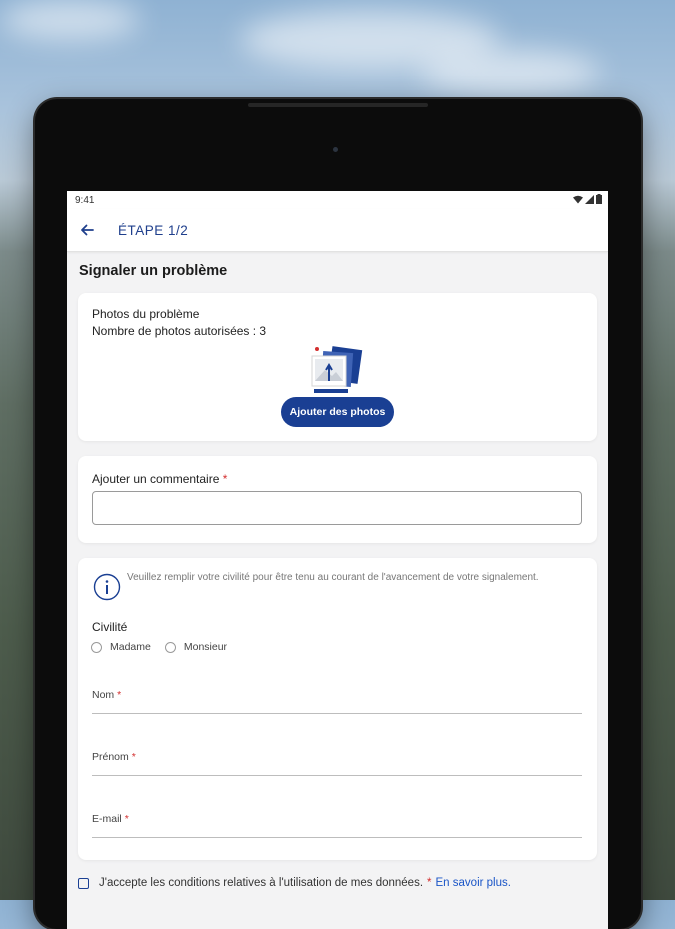 This screenshot has width=675, height=929. I want to click on radio-madame, so click(96, 647).